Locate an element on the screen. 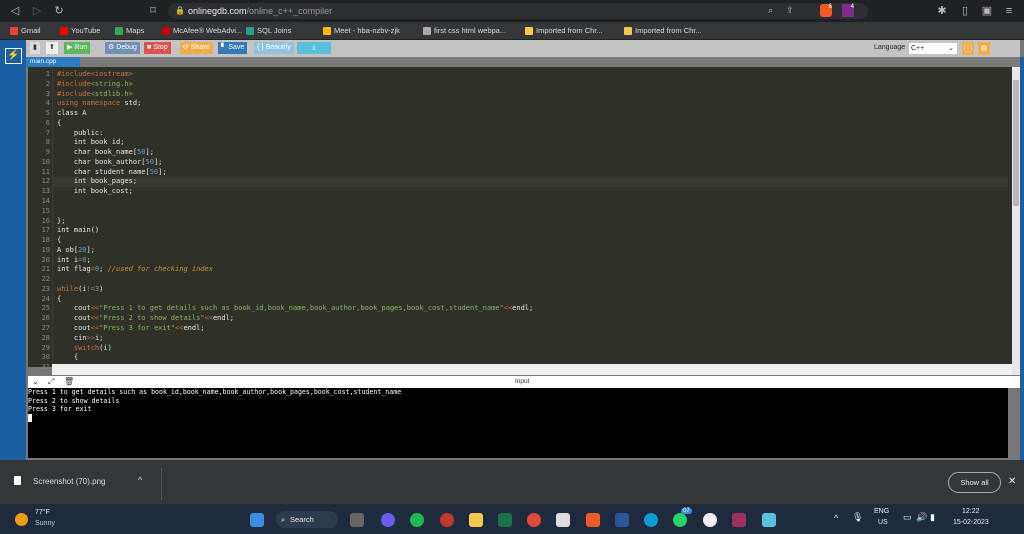 Image resolution: width=1024 pixels, height=534 pixels. battery-icon: ▮ is located at coordinates (932, 517).